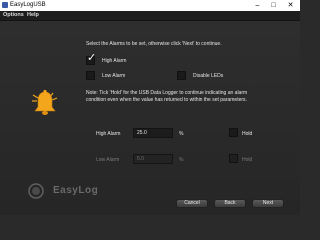 The width and height of the screenshot is (320, 240). I want to click on low-alarm-hold-label: Hold, so click(247, 160).